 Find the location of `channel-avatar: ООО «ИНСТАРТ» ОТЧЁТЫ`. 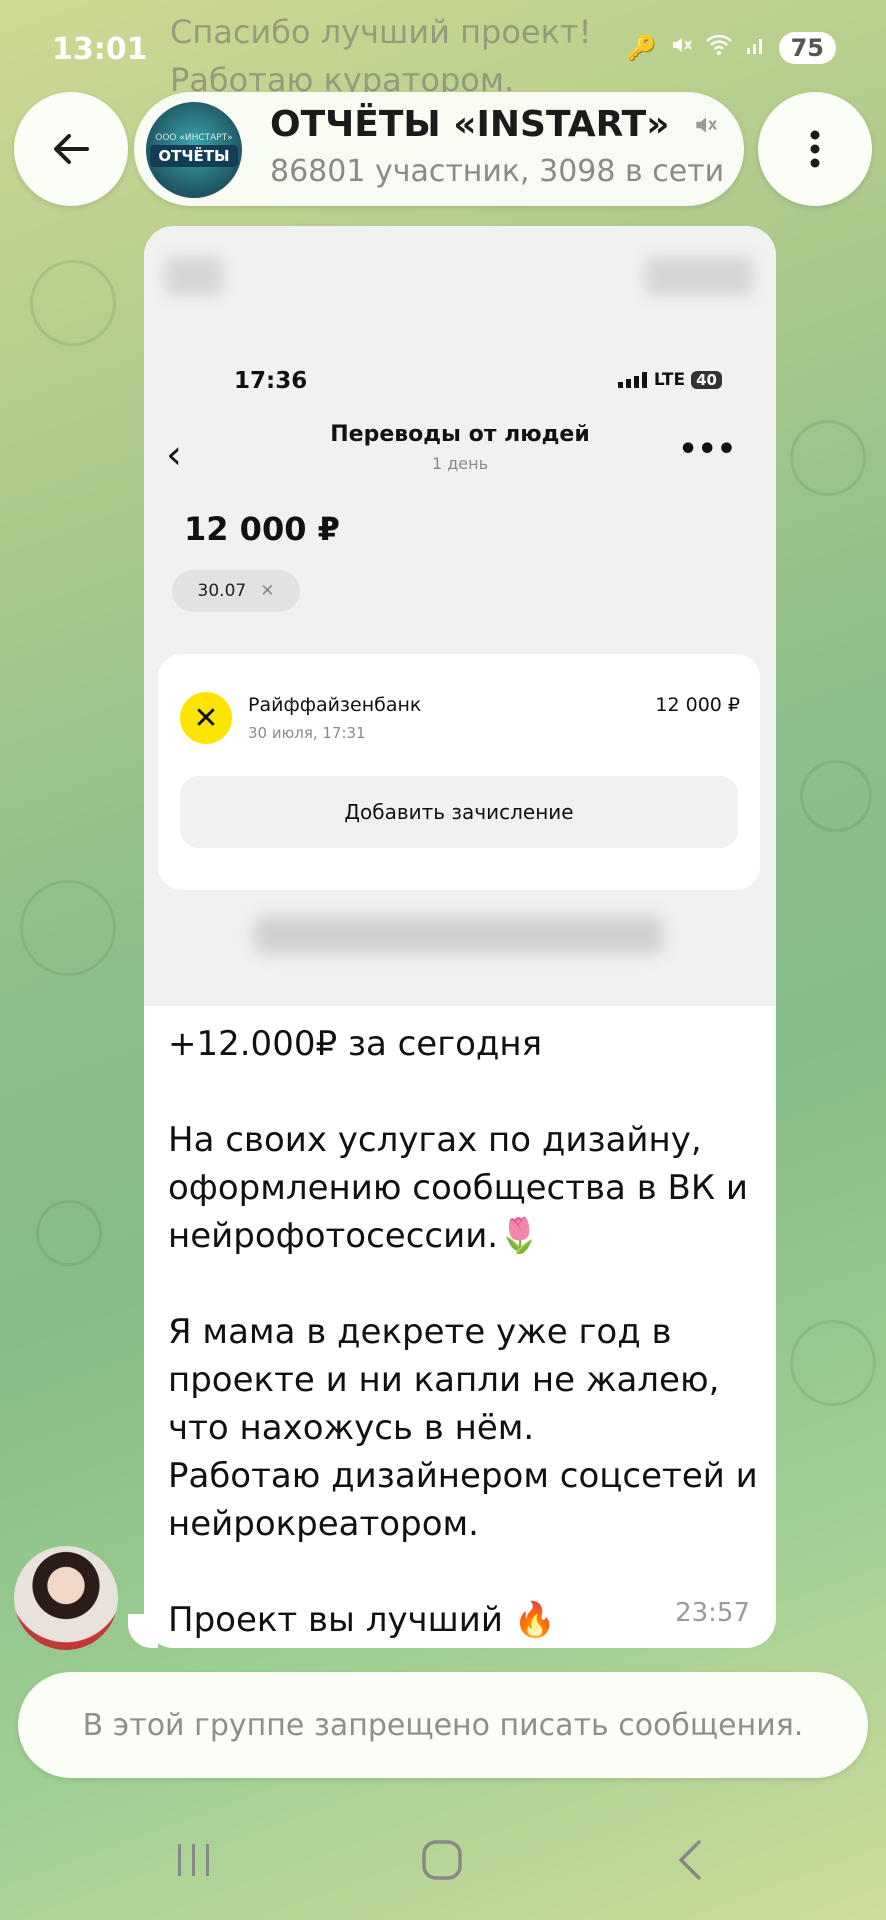

channel-avatar: ООО «ИНСТАРТ» ОТЧЁТЫ is located at coordinates (194, 150).